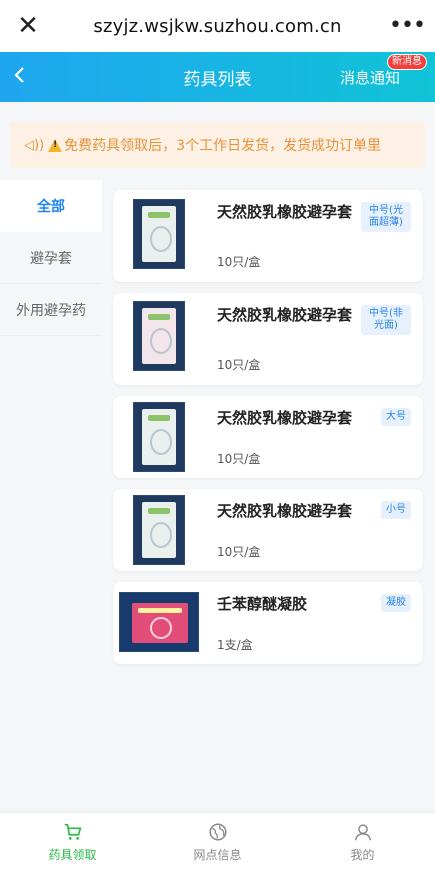 This screenshot has width=435, height=870. What do you see at coordinates (396, 603) in the screenshot?
I see `product-tag: 凝胶` at bounding box center [396, 603].